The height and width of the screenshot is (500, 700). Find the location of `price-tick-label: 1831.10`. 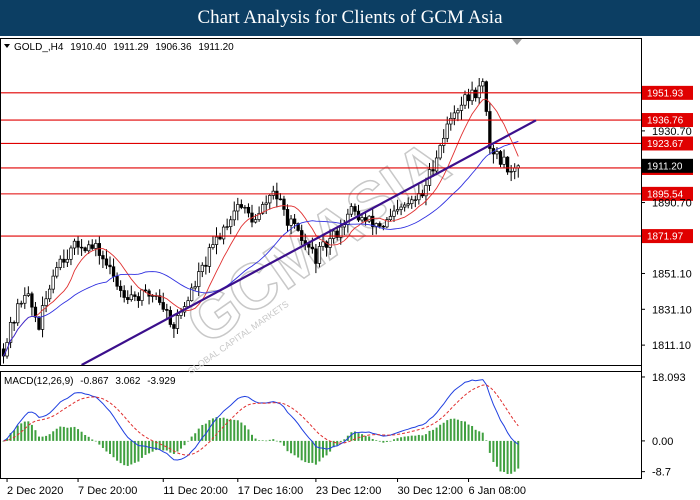

price-tick-label: 1831.10 is located at coordinates (672, 310).